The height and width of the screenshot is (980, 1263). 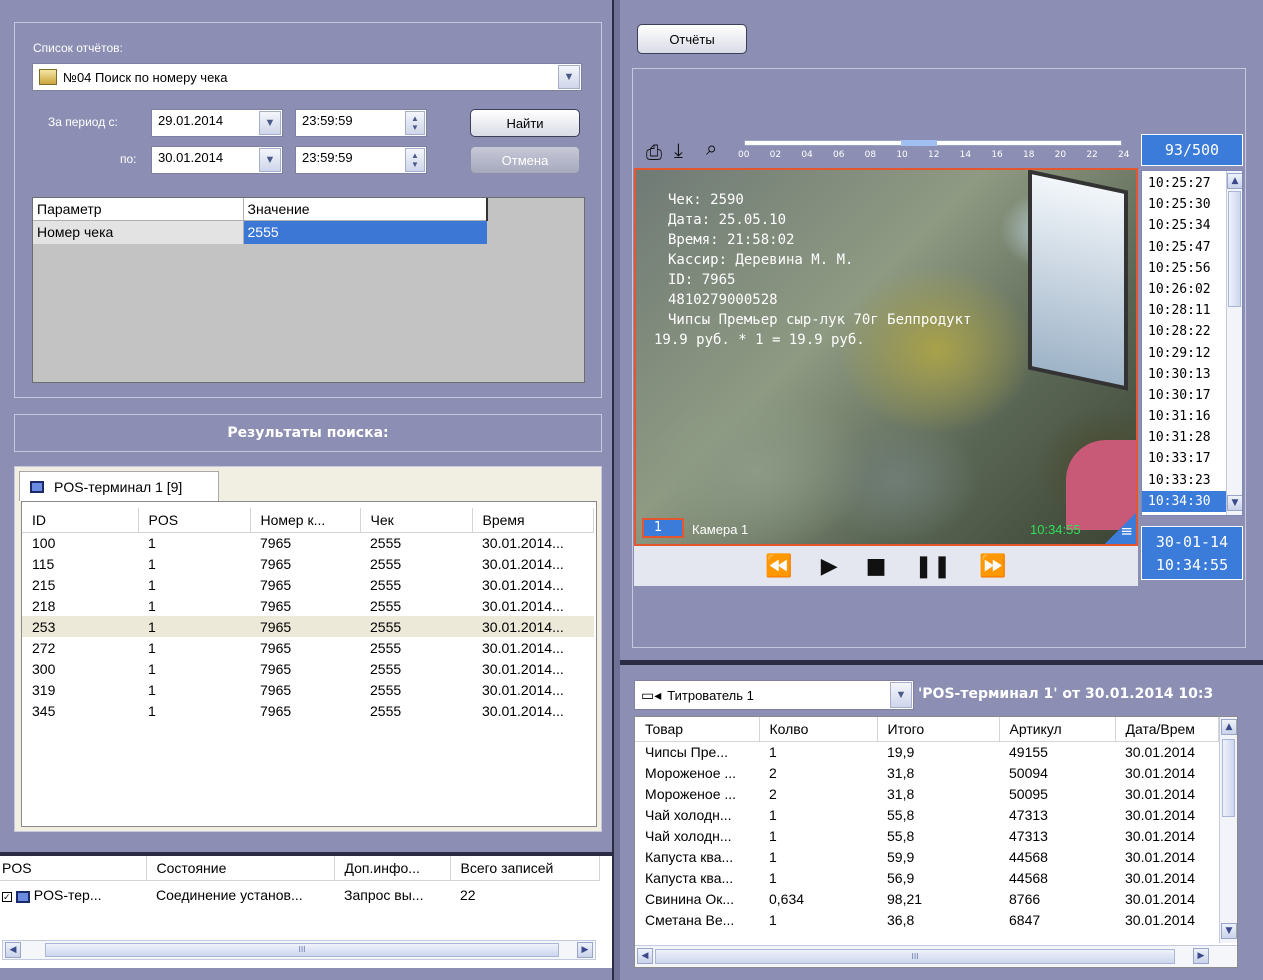 I want to click on table-row: Мороженое ... 2 31,8 50095 30.01.2014, so click(x=927, y=793).